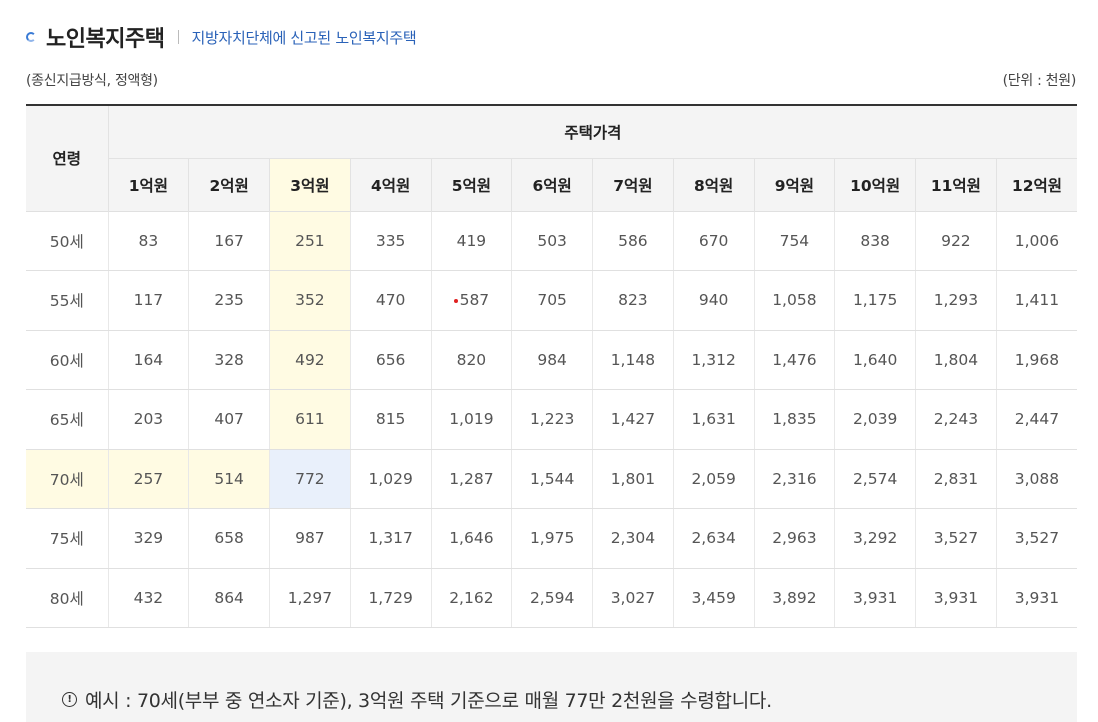 The image size is (1098, 722). Describe the element at coordinates (471, 419) in the screenshot. I see `value-cell: 1,019` at that location.